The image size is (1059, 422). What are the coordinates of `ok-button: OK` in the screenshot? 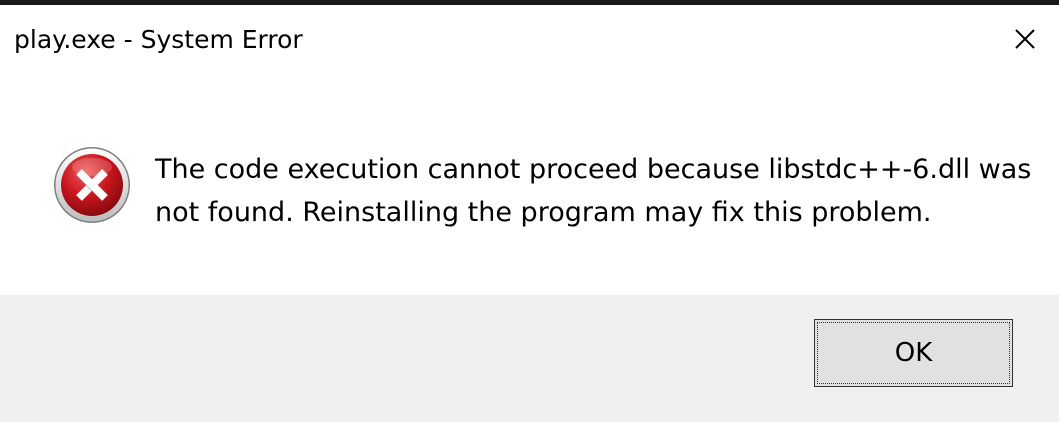 It's located at (913, 353).